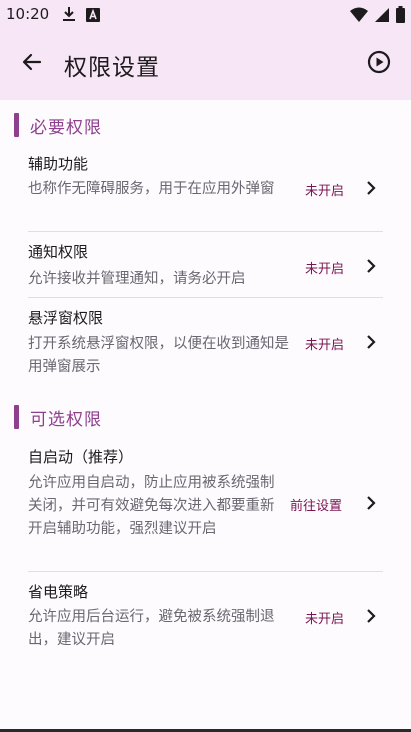  I want to click on wifi-icon, so click(359, 17).